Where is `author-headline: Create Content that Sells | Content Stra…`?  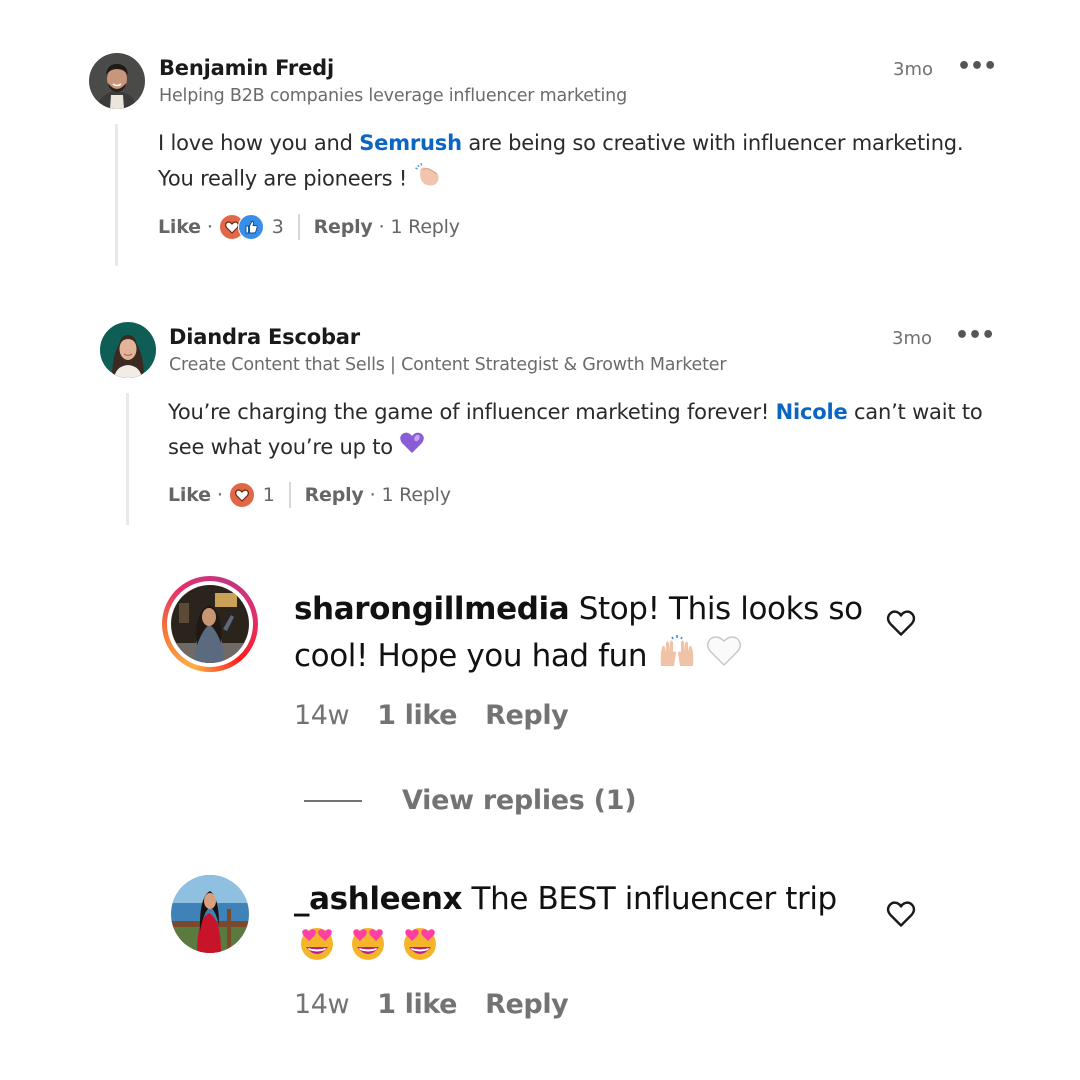
author-headline: Create Content that Sells | Content Stra… is located at coordinates (448, 365).